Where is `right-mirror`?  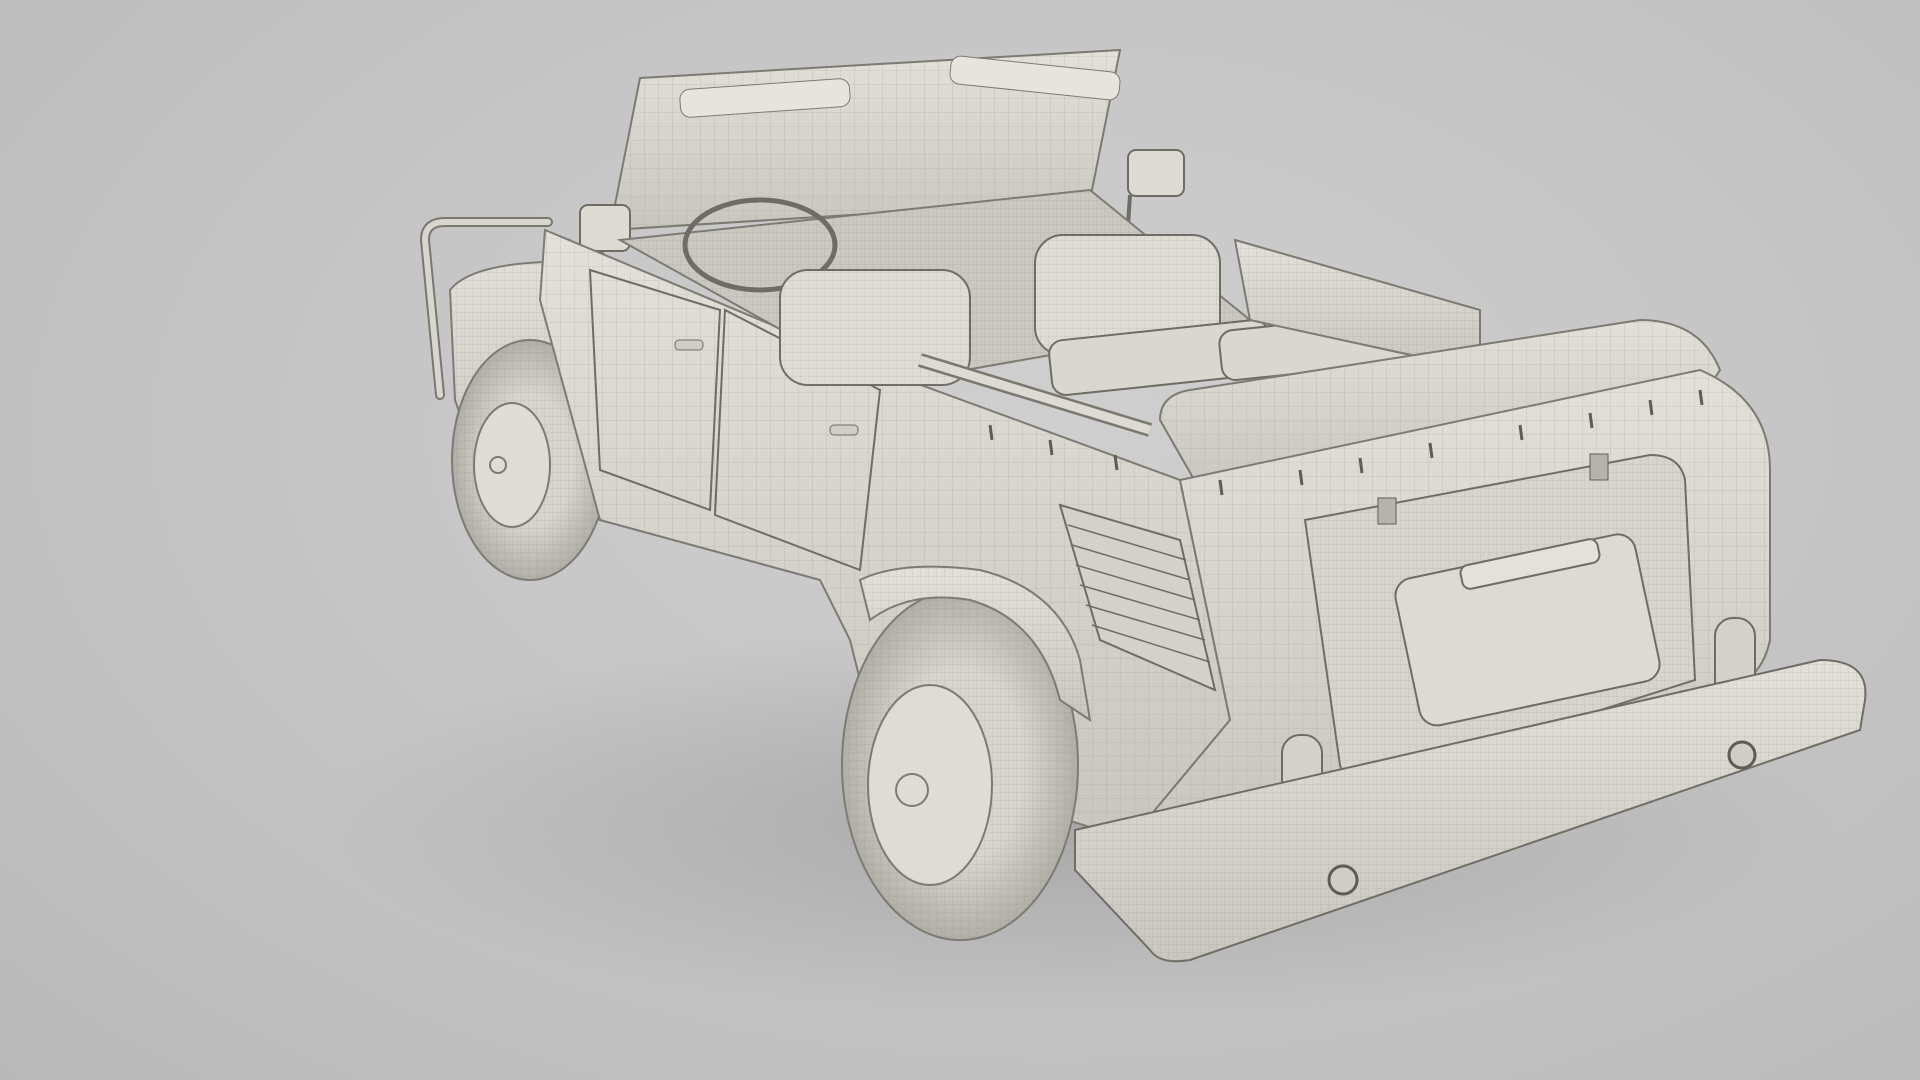 right-mirror is located at coordinates (1155, 187).